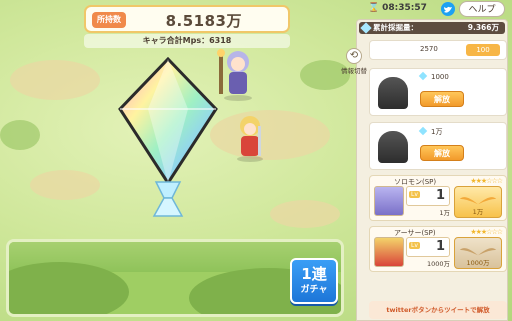  I want to click on twitter-unlock-note: twitterボタンからツイートで解放, so click(438, 310).